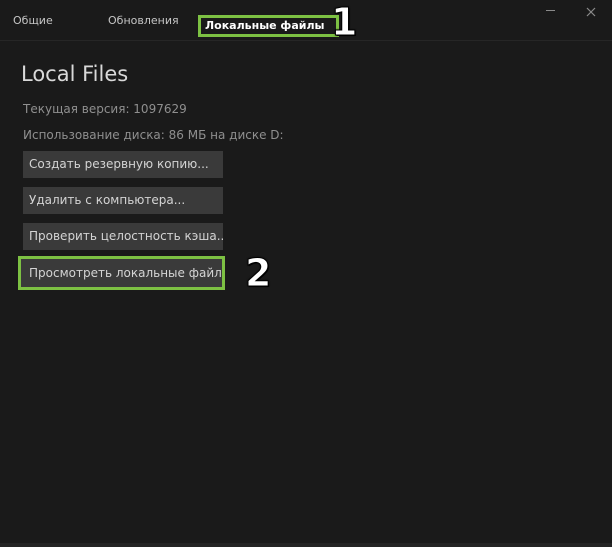 This screenshot has width=612, height=547. I want to click on tab-updates: Обновления, so click(143, 20).